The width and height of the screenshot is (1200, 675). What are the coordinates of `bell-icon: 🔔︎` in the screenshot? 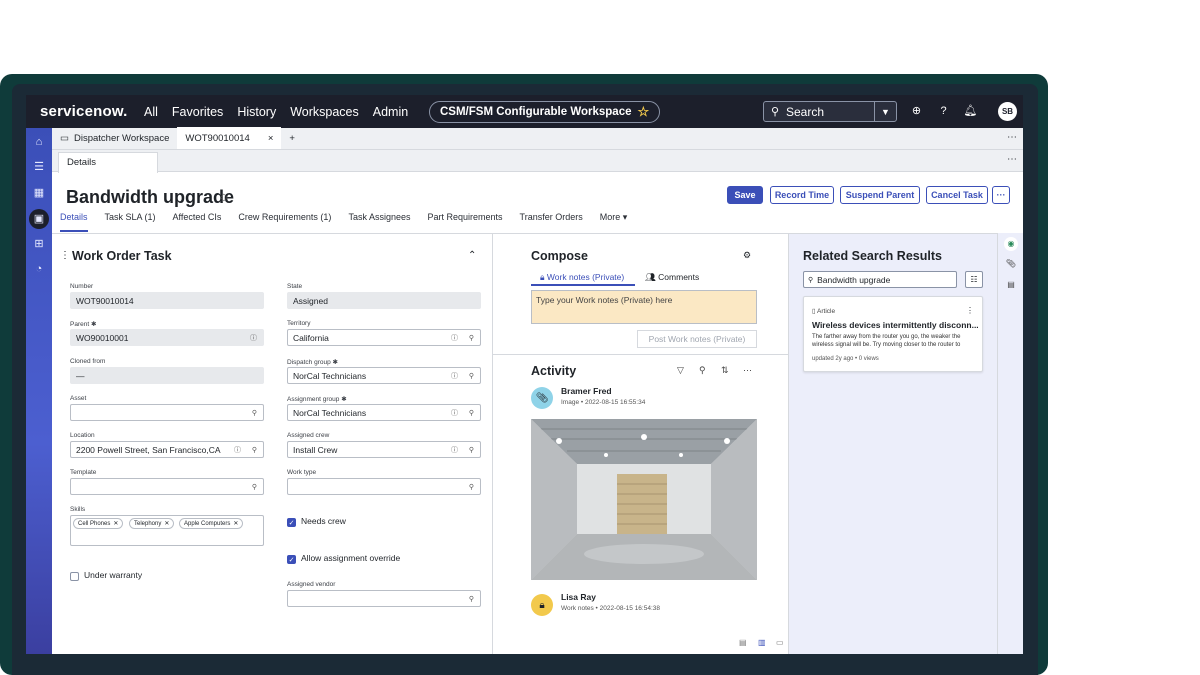 It's located at (970, 111).